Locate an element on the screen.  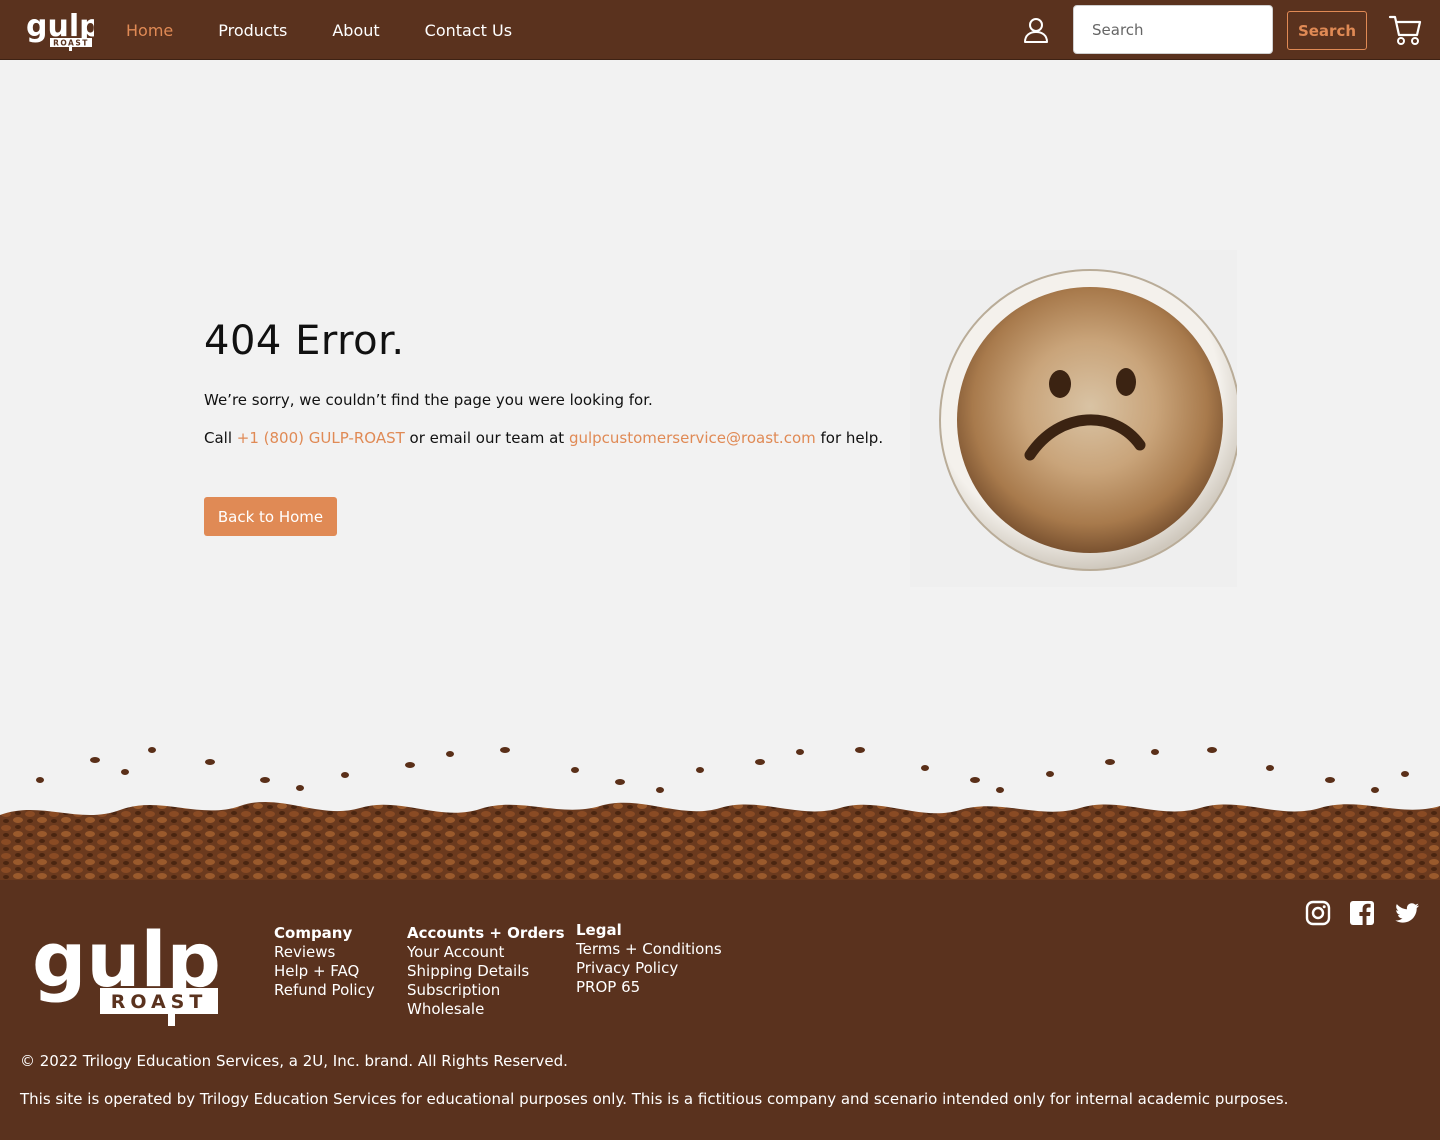
nav-home: Home is located at coordinates (149, 30).